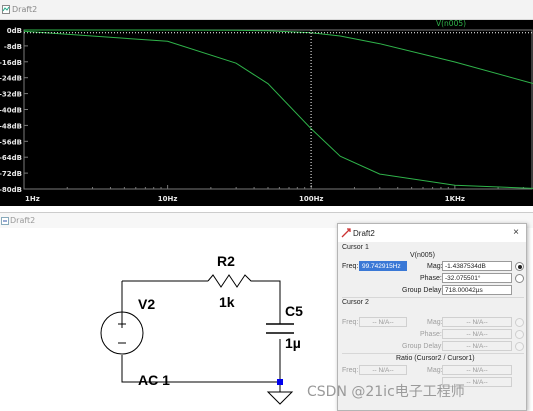 The height and width of the screenshot is (411, 533). What do you see at coordinates (168, 199) in the screenshot?
I see `x-tick-label: 10Hz` at bounding box center [168, 199].